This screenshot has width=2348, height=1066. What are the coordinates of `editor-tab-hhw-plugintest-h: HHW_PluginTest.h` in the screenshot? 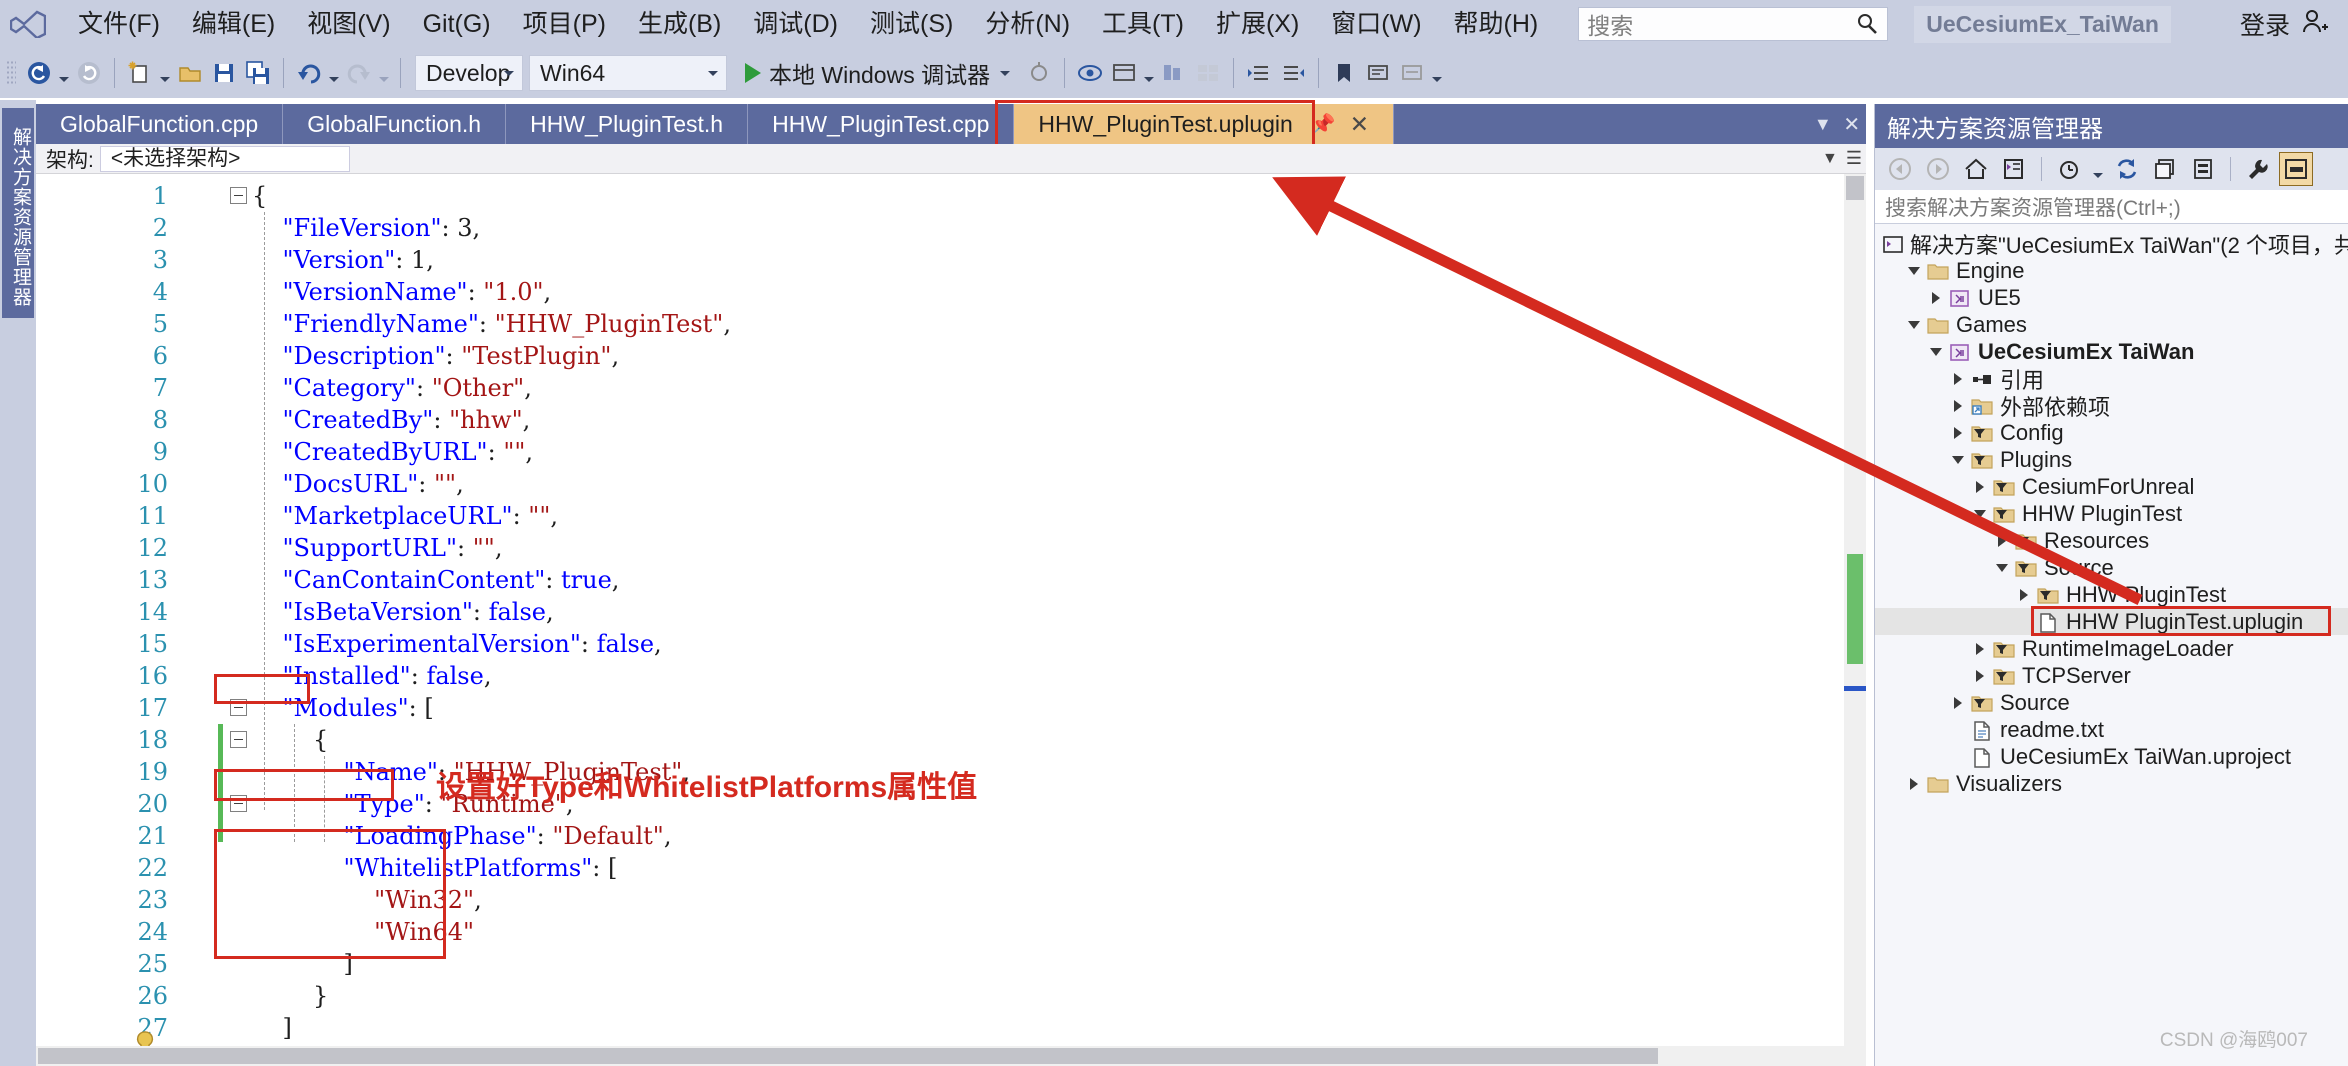 It's located at (627, 124).